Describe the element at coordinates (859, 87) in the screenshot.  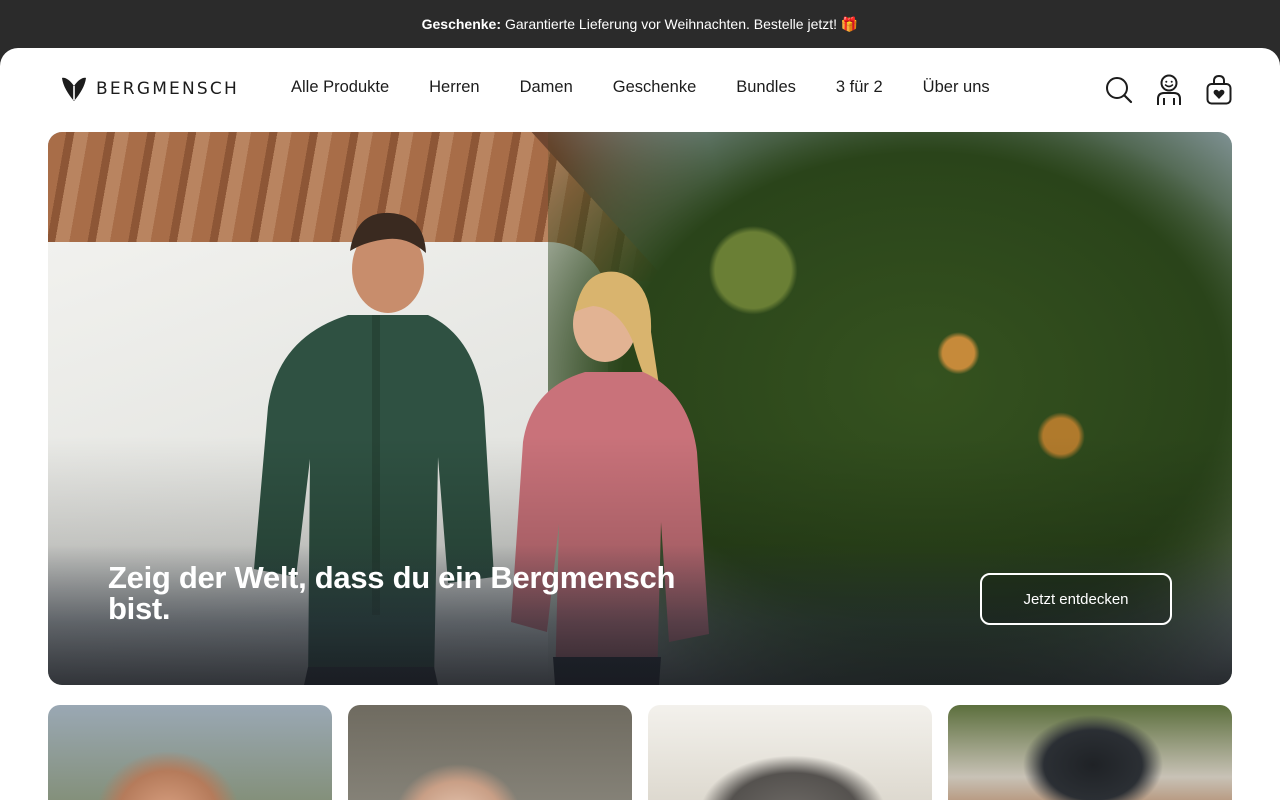
I see `nav-item-3-fuer-2: 3 für 2` at that location.